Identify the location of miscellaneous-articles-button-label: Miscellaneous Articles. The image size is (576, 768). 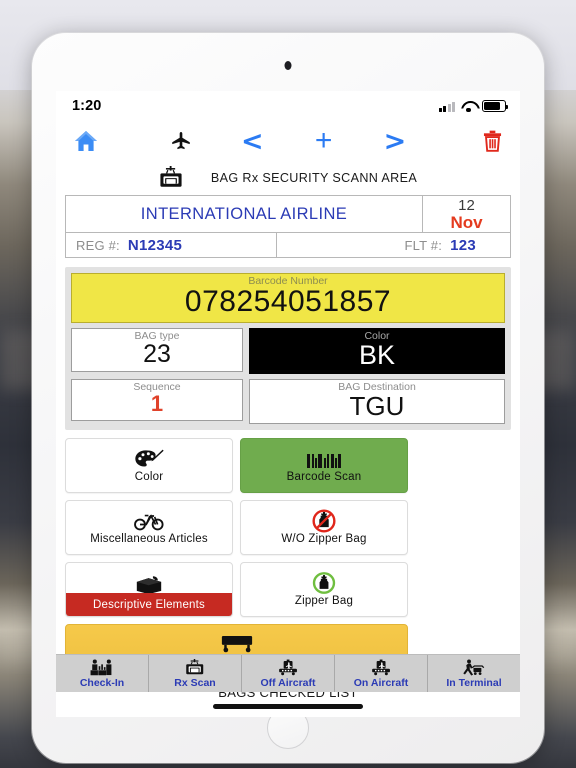
(149, 539).